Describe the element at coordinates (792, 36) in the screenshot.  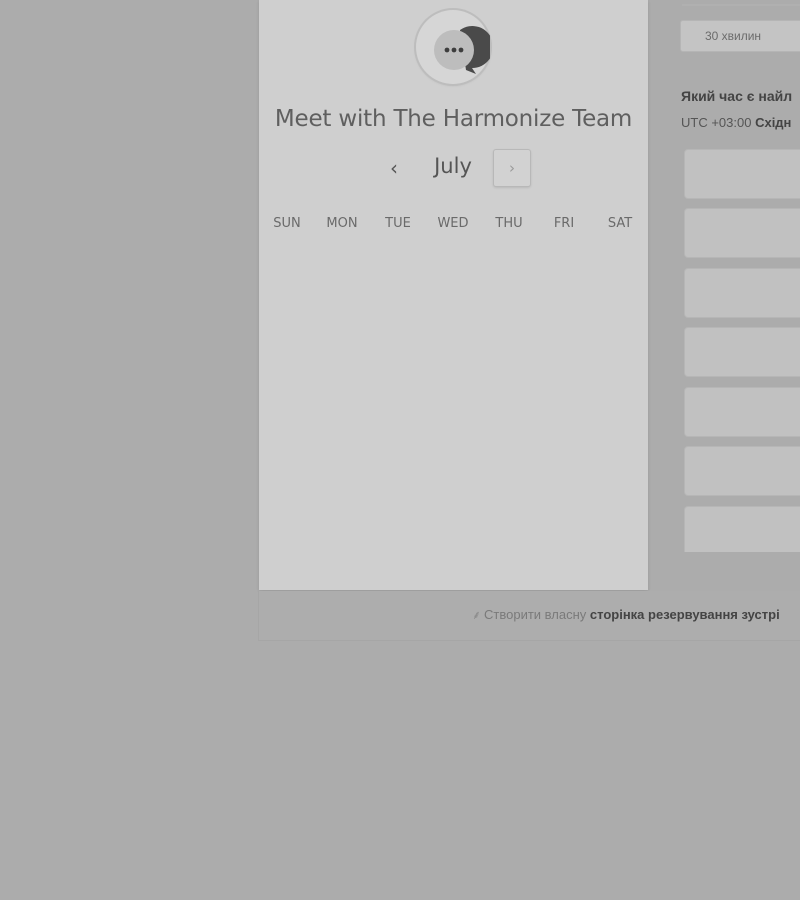
I see `duration-option-button` at that location.